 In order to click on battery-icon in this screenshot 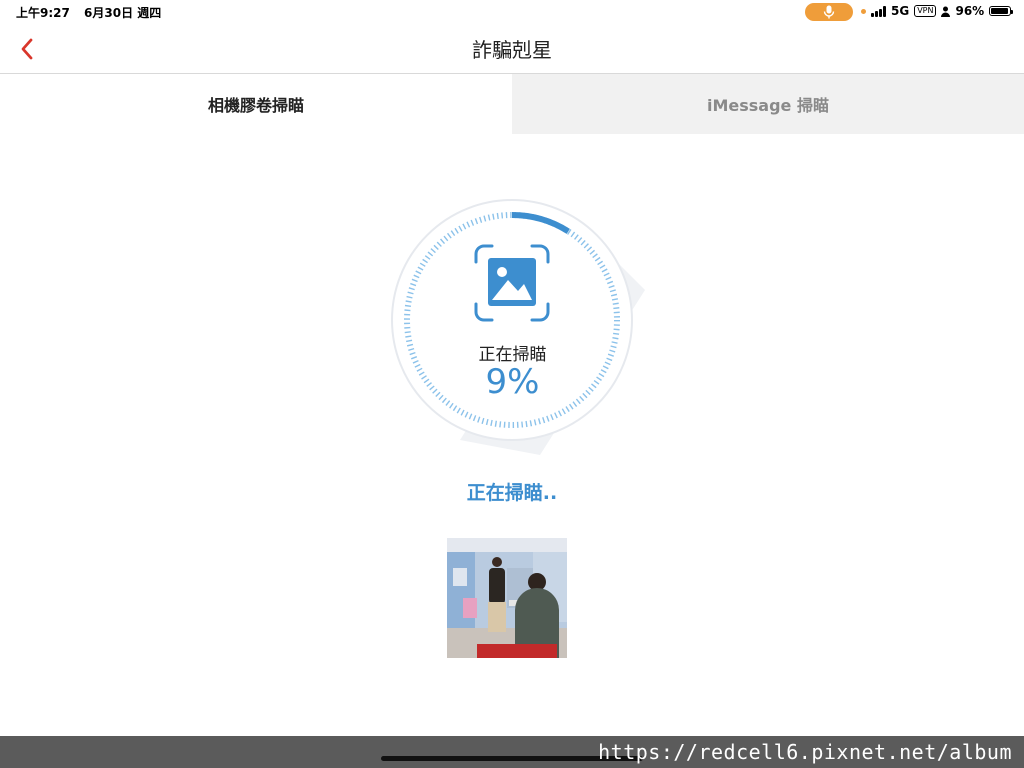, I will do `click(1001, 11)`.